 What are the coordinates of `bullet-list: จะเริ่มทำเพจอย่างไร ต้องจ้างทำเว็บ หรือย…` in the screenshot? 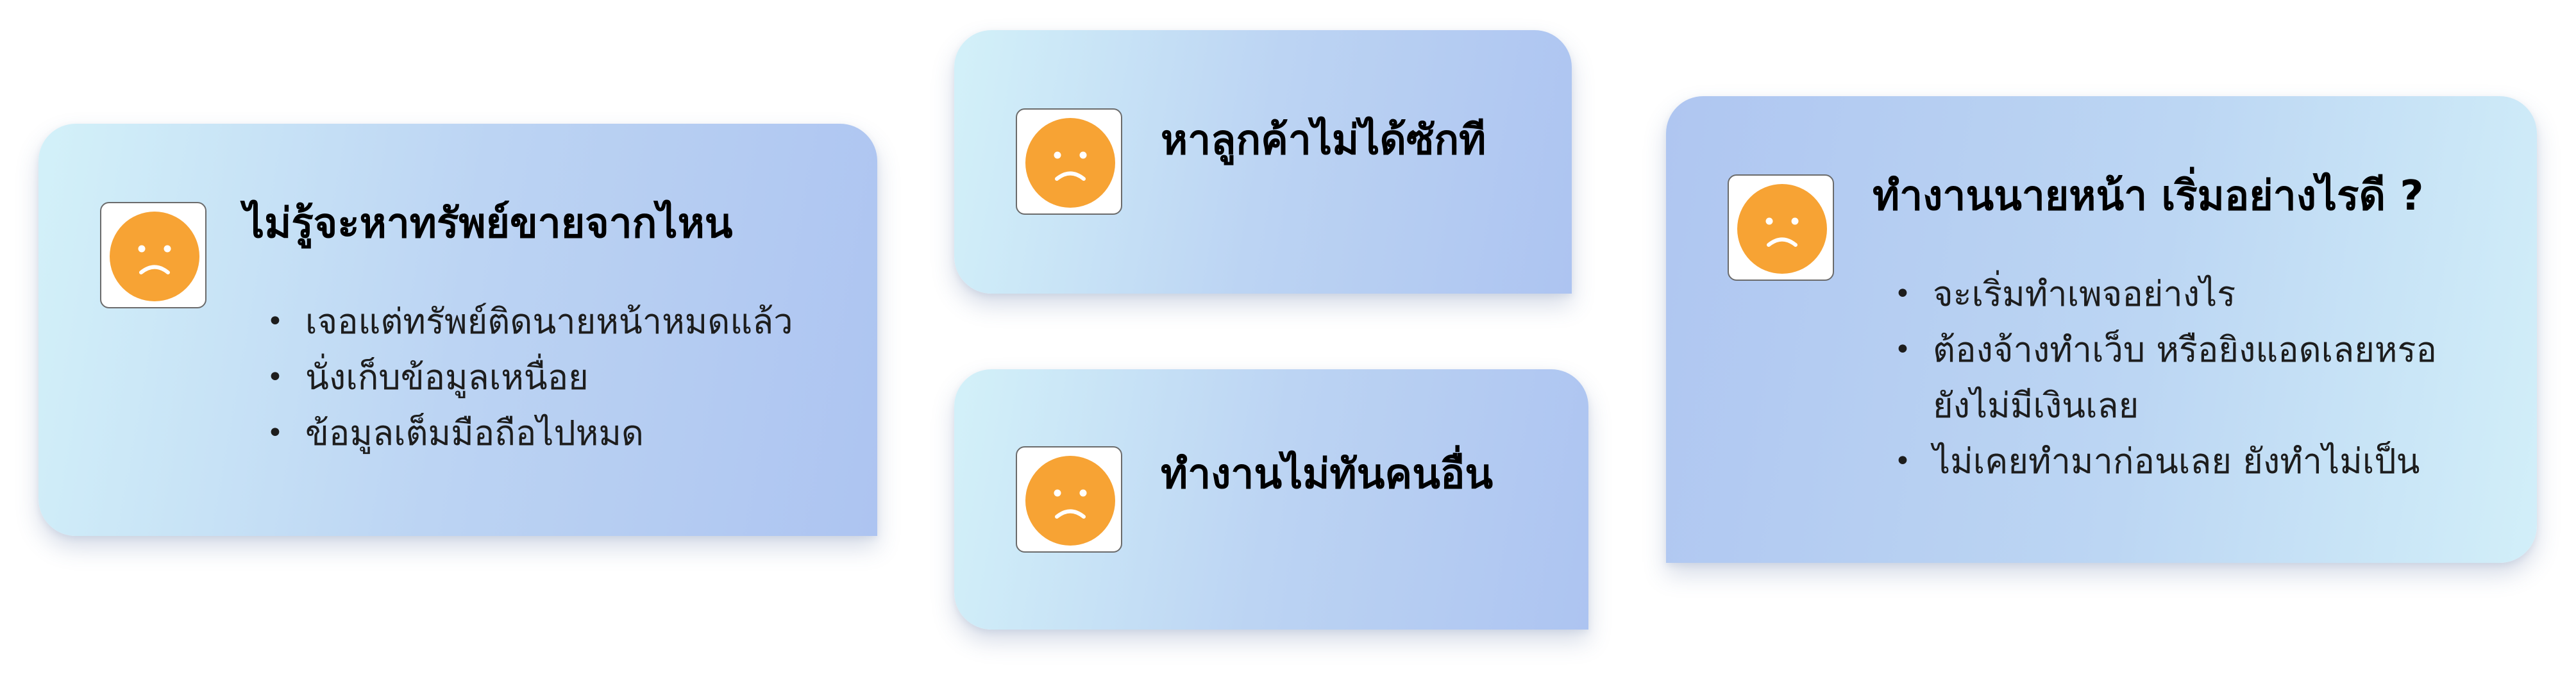 It's located at (2189, 377).